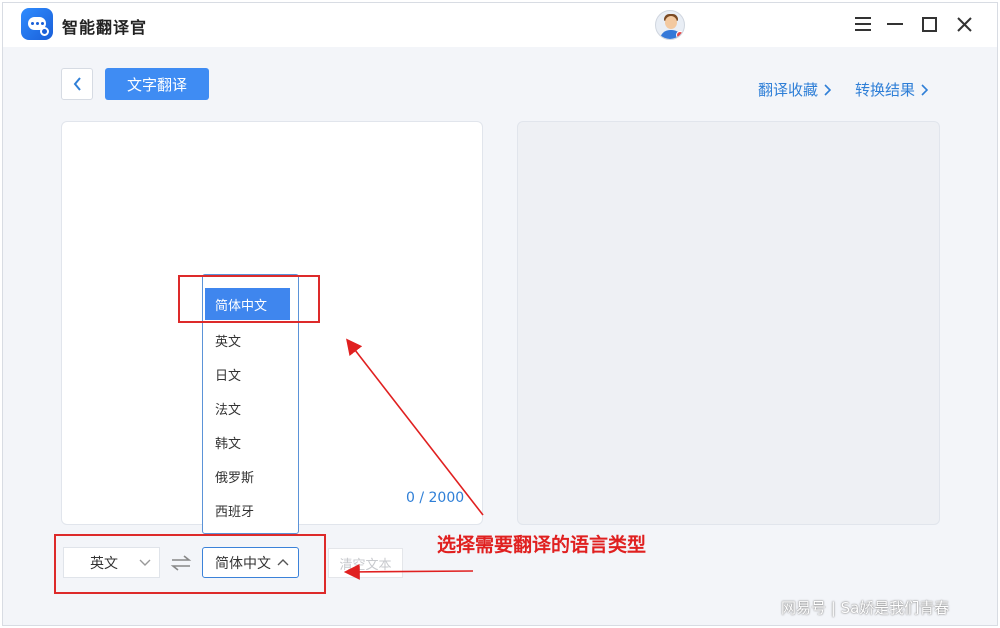 This screenshot has height=628, width=1000. I want to click on language-option: 西班牙, so click(234, 510).